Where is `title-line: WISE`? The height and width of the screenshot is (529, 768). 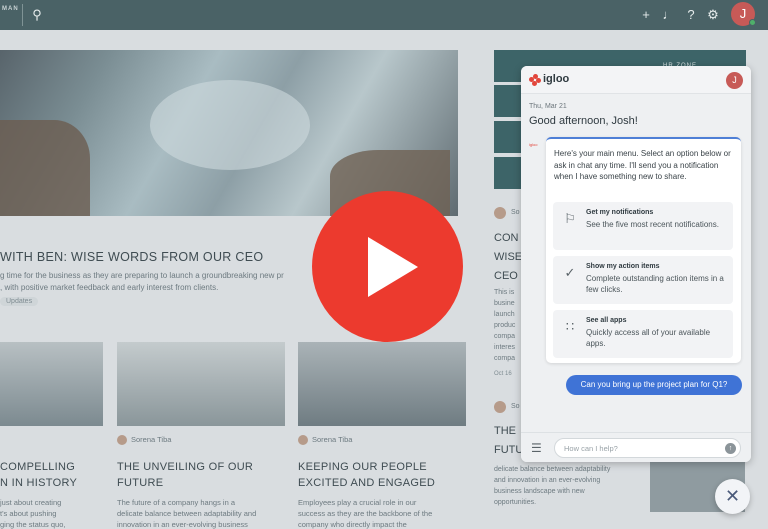 title-line: WISE is located at coordinates (508, 257).